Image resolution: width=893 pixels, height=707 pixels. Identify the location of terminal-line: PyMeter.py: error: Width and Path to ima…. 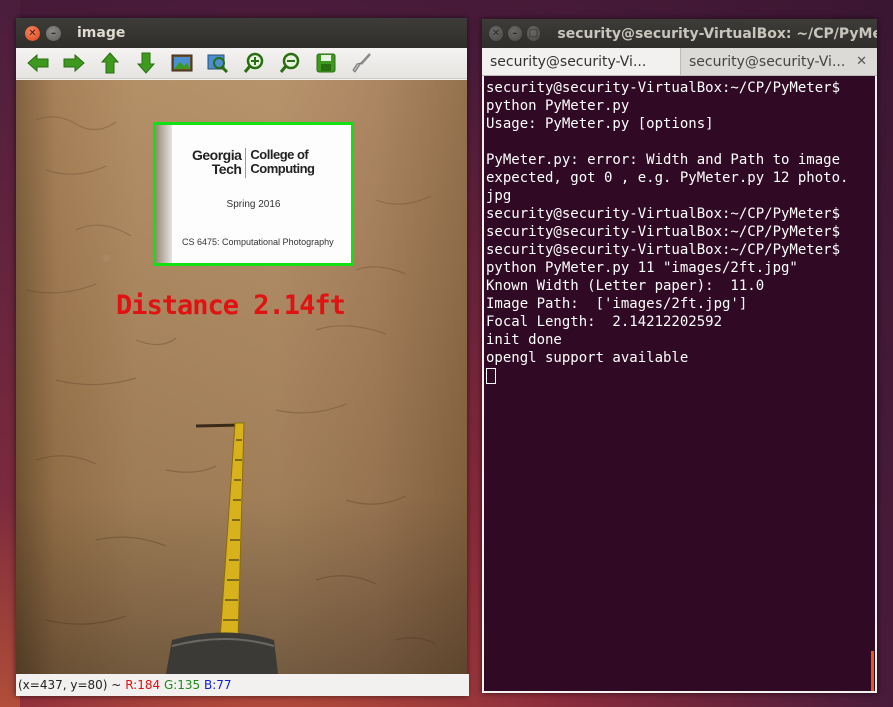
(663, 160).